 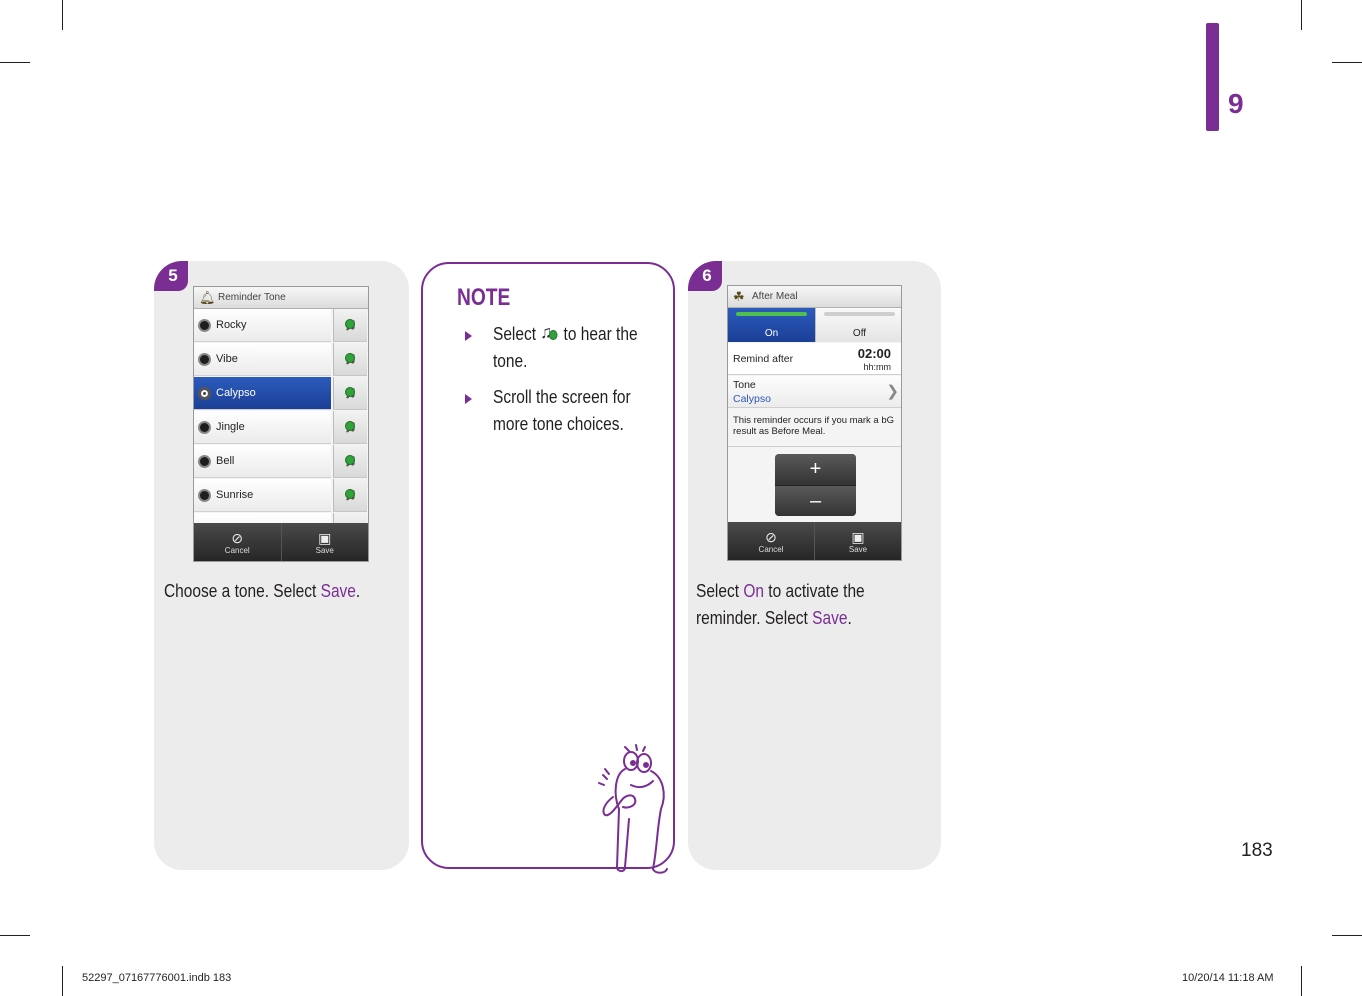 I want to click on divider, so click(x=814, y=446).